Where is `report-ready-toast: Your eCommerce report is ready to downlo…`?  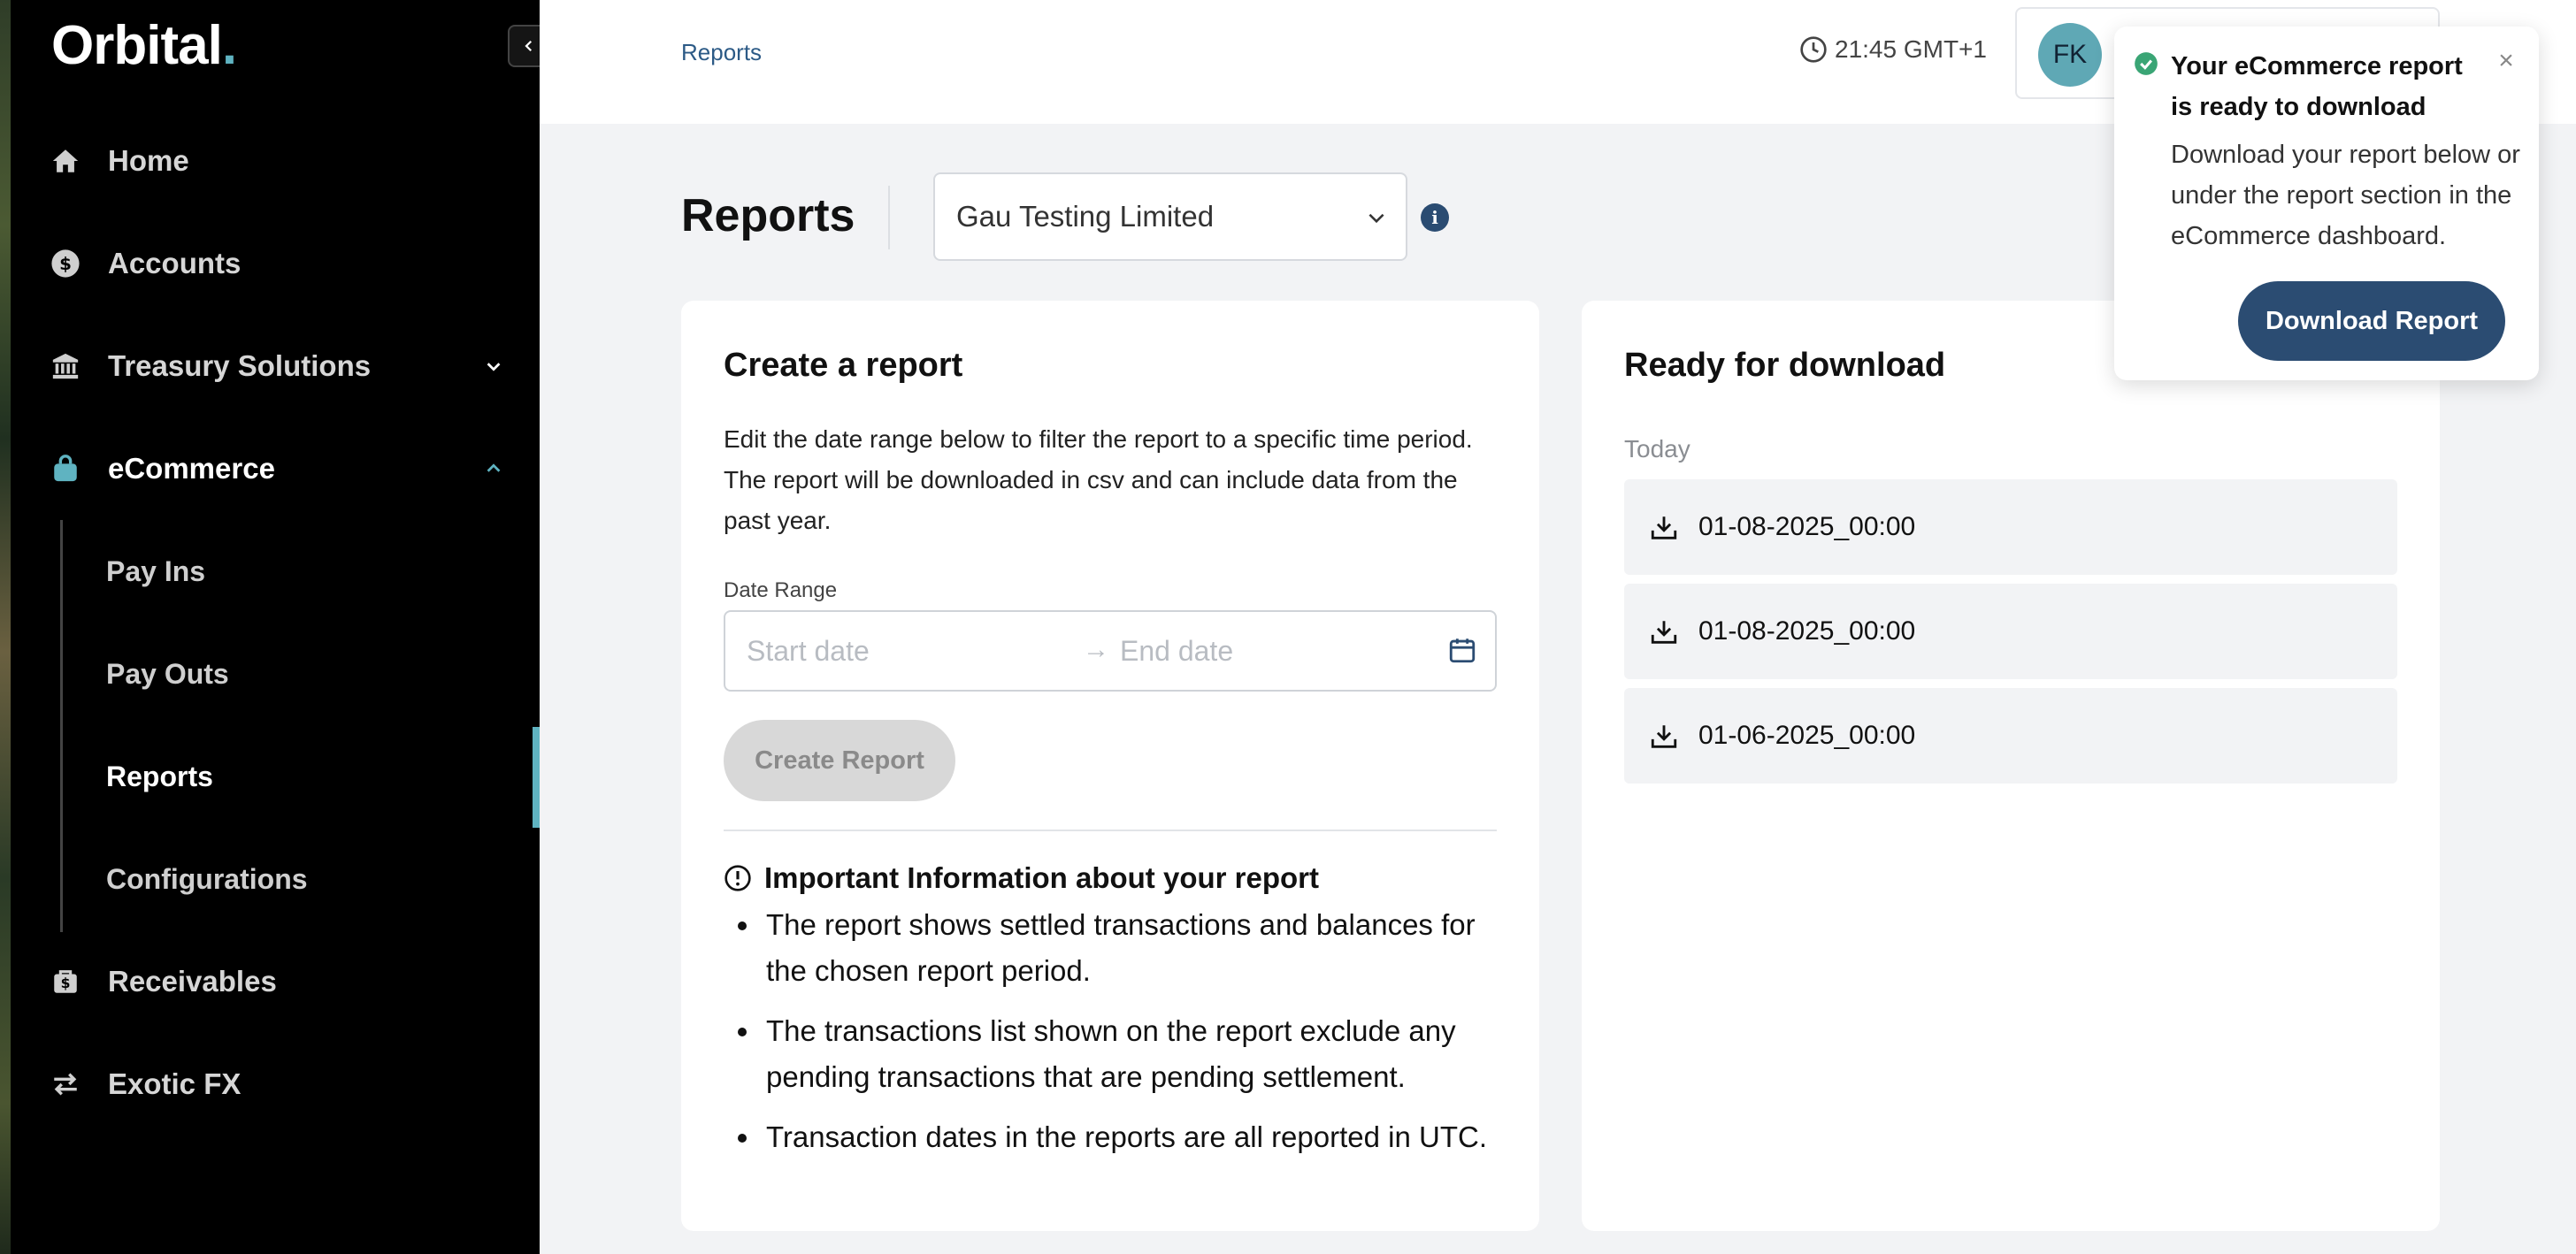 report-ready-toast: Your eCommerce report is ready to downlo… is located at coordinates (2326, 203).